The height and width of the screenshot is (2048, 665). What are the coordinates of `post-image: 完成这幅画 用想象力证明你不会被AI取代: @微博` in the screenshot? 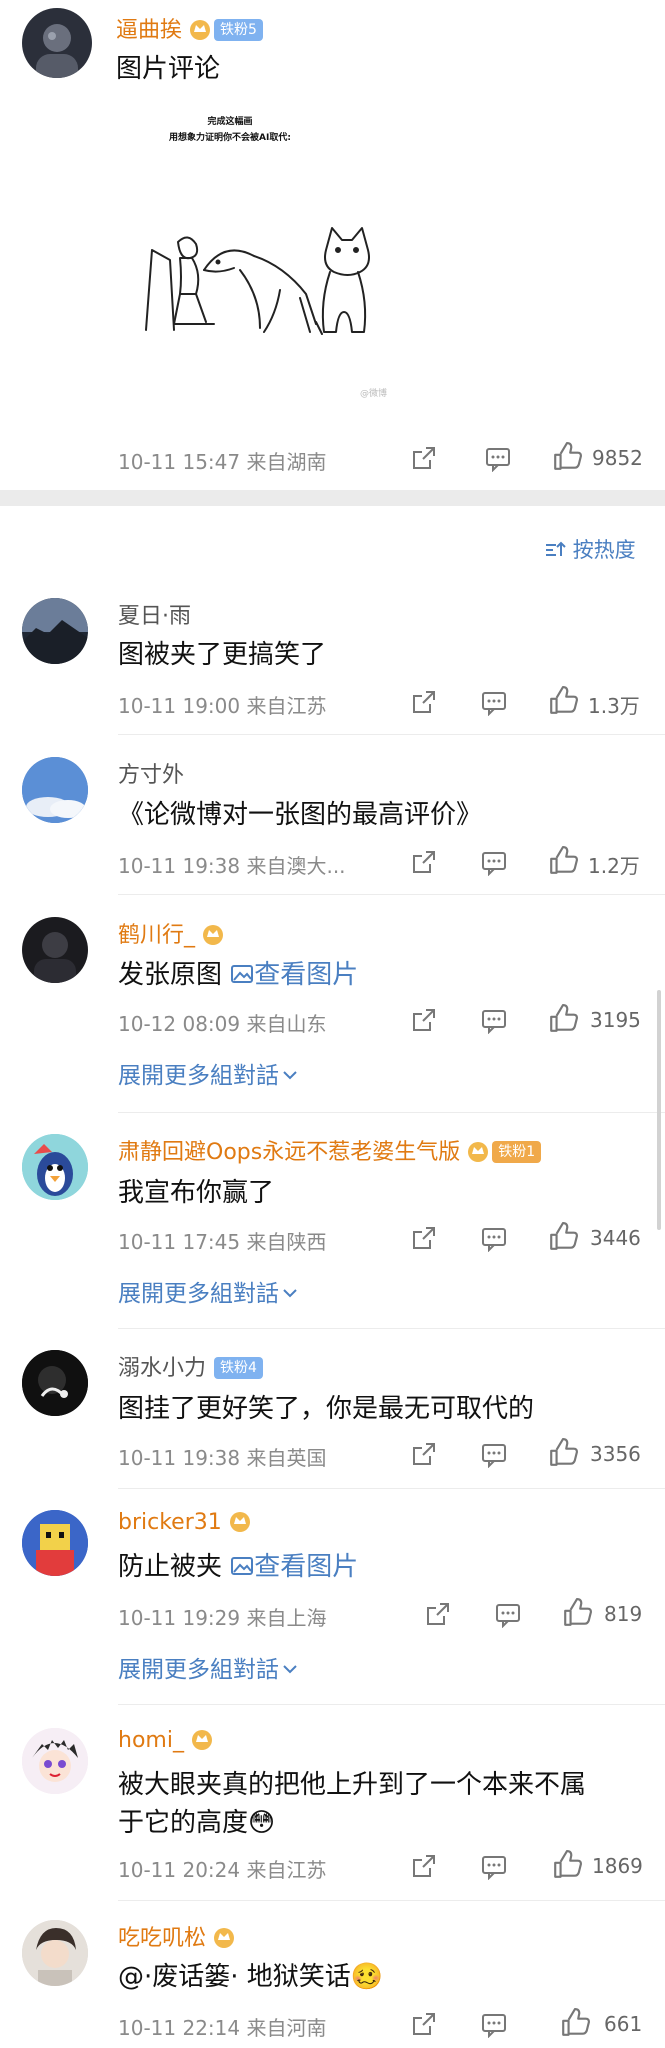 It's located at (270, 255).